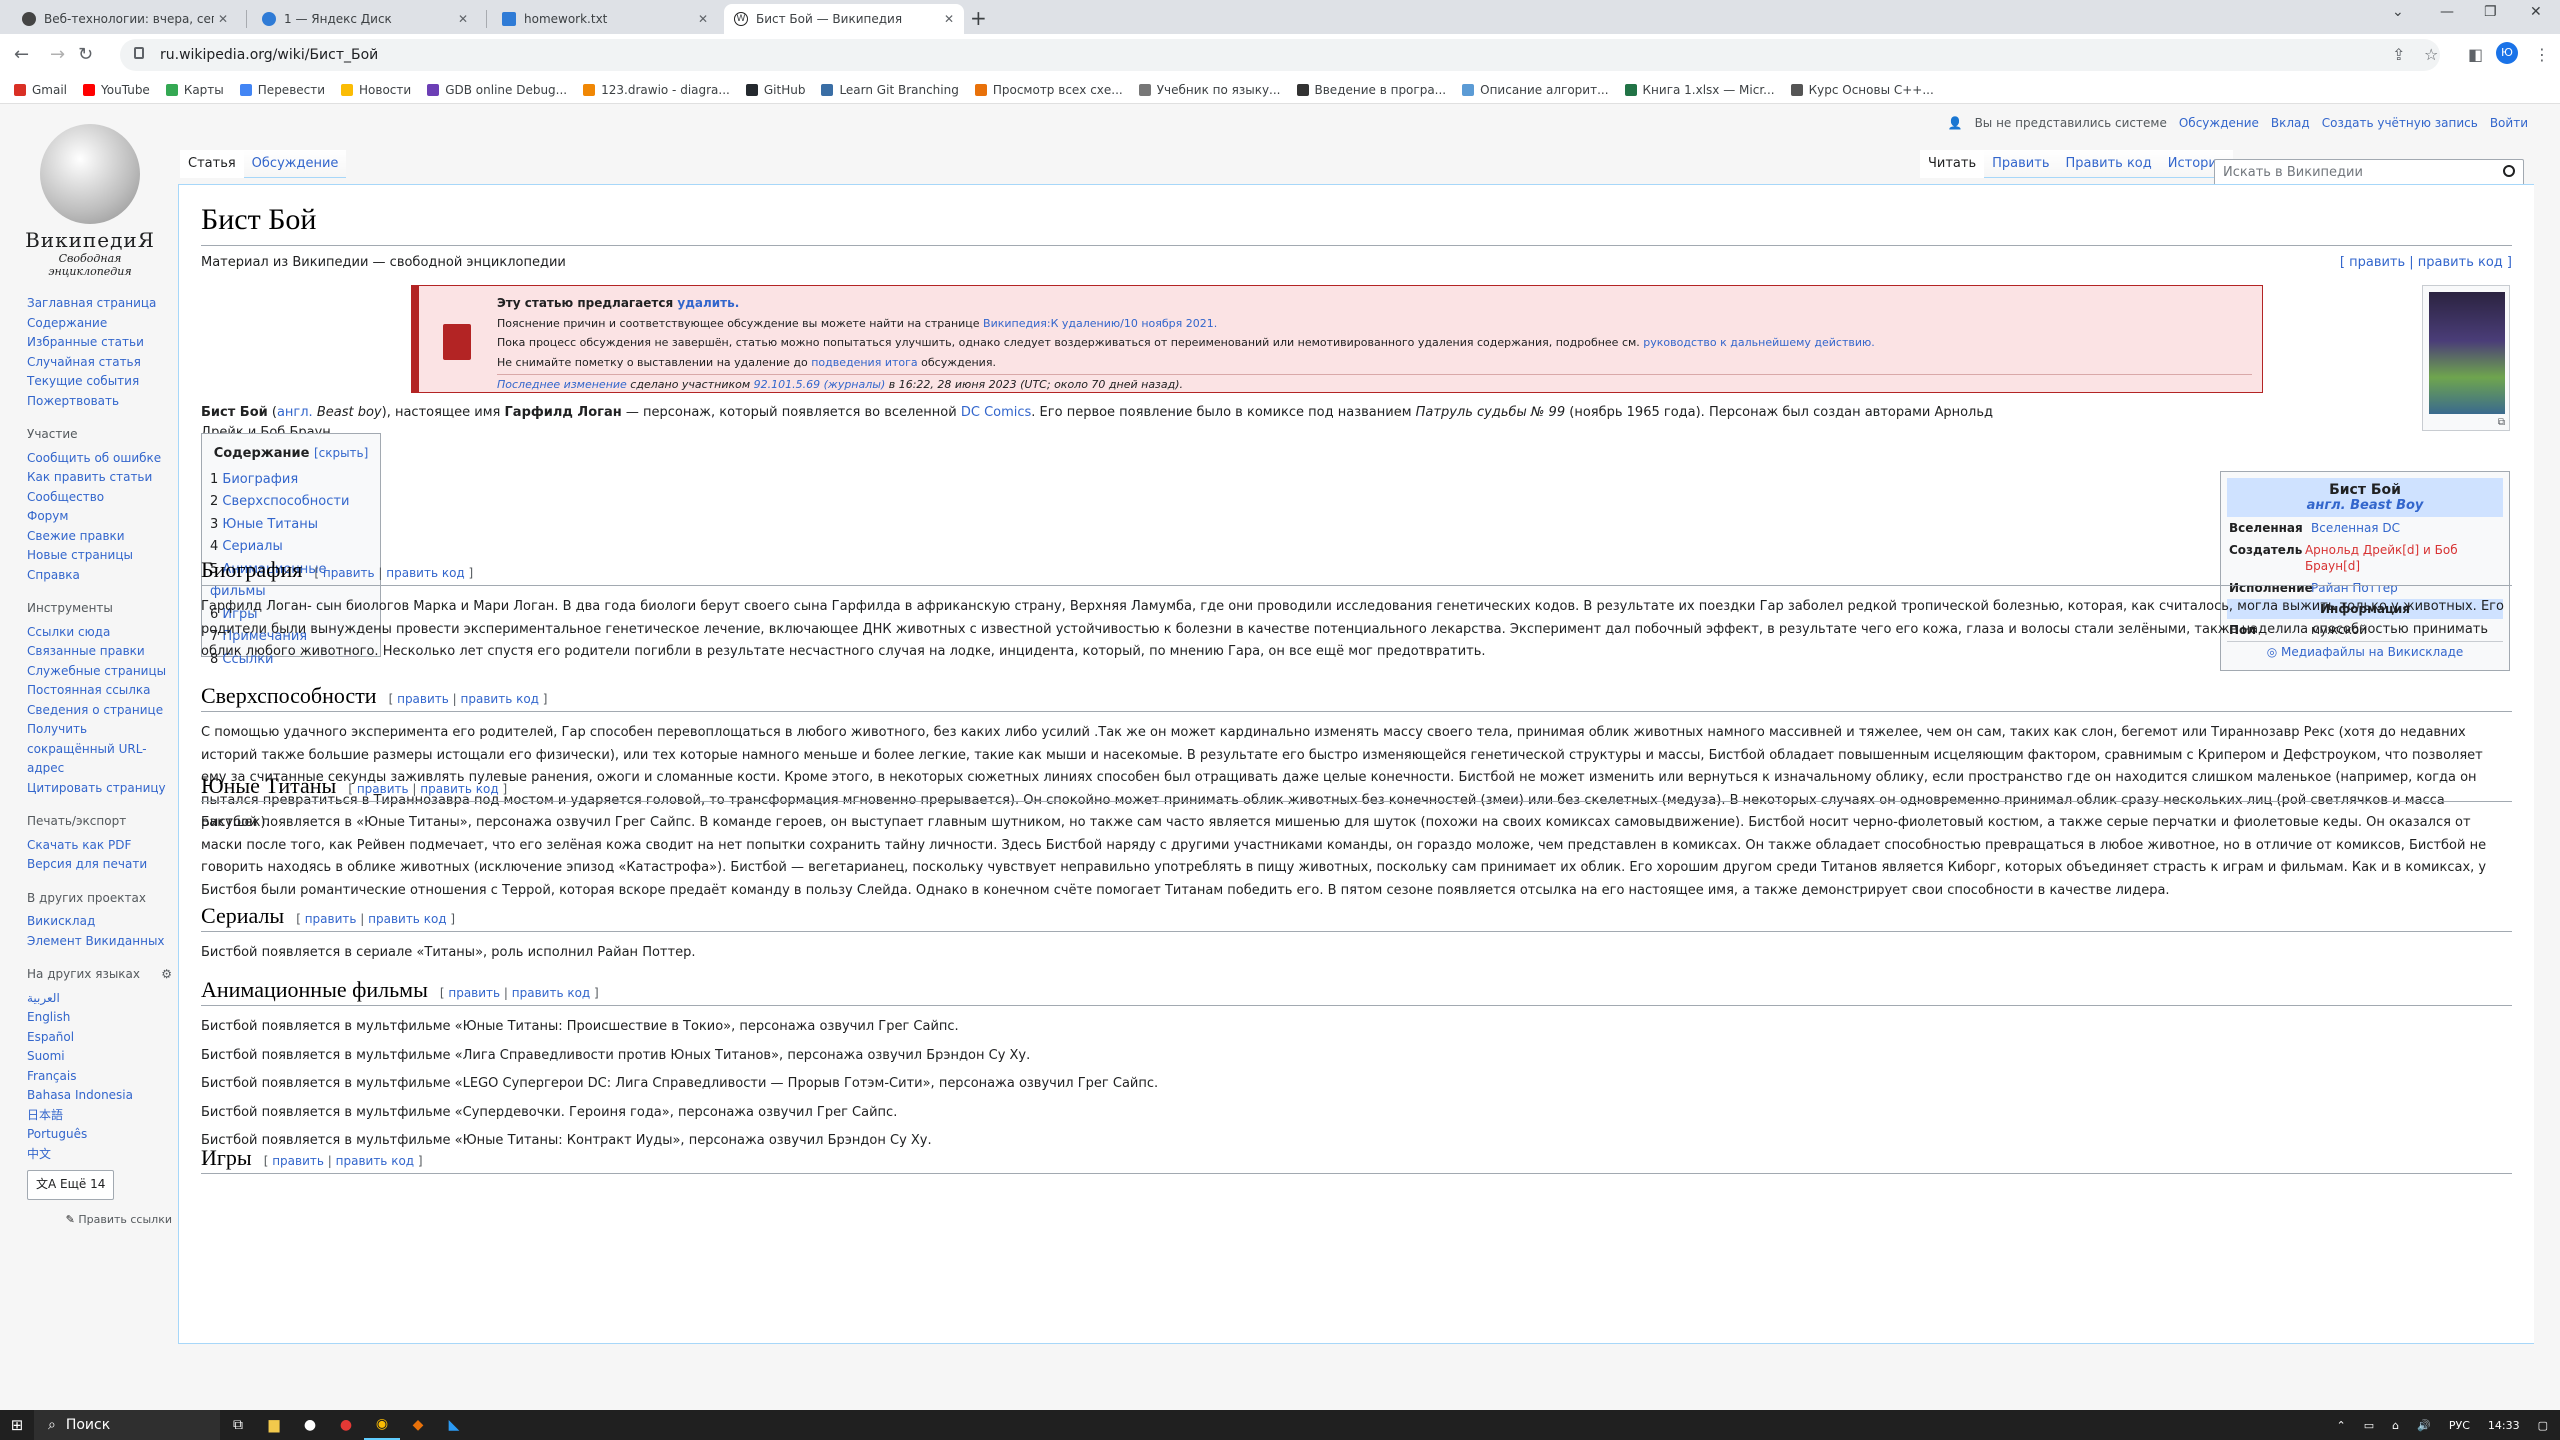 This screenshot has width=2560, height=1440. Describe the element at coordinates (365, 19) in the screenshot. I see `browser-tab: 1 — Яндекс Диск ✕` at that location.